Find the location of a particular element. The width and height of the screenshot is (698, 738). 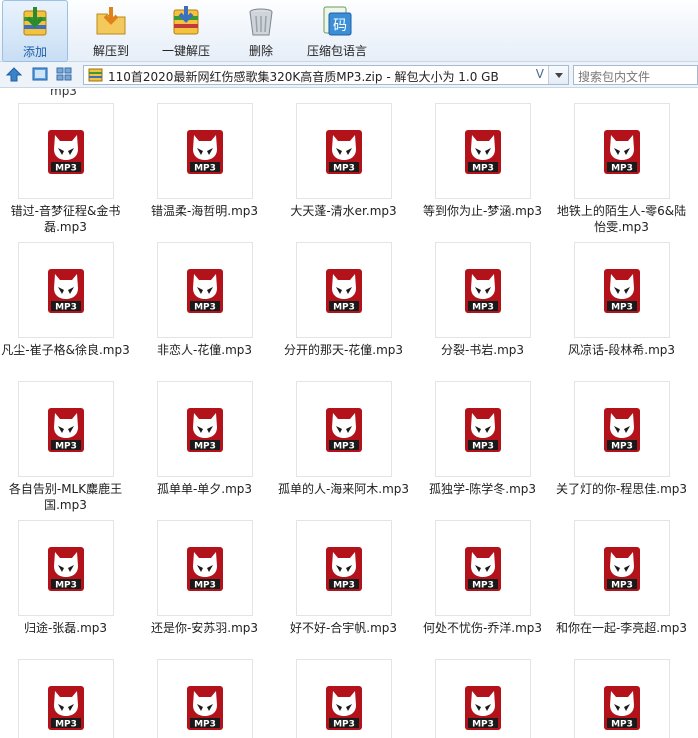

file-name: 风凉话-段林希.mp3 is located at coordinates (621, 350).